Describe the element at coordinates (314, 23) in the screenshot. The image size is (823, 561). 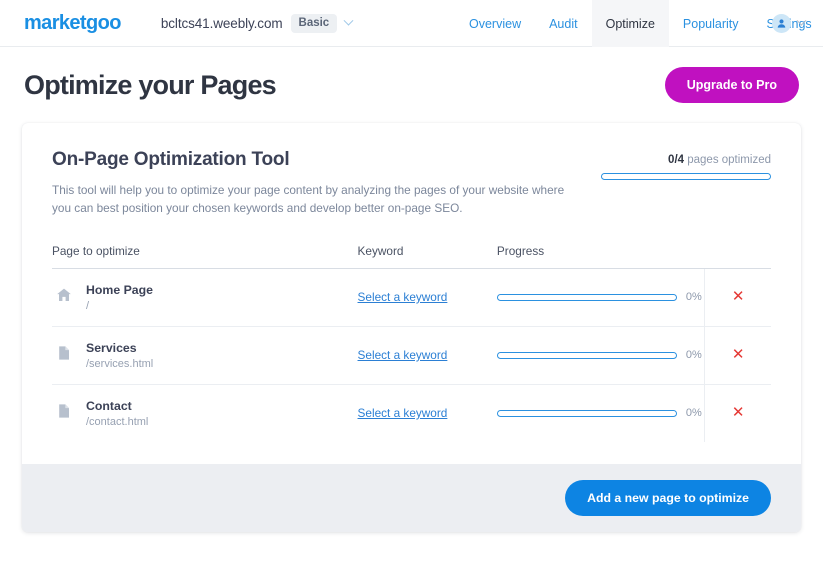
I see `plan-badge: Basic` at that location.